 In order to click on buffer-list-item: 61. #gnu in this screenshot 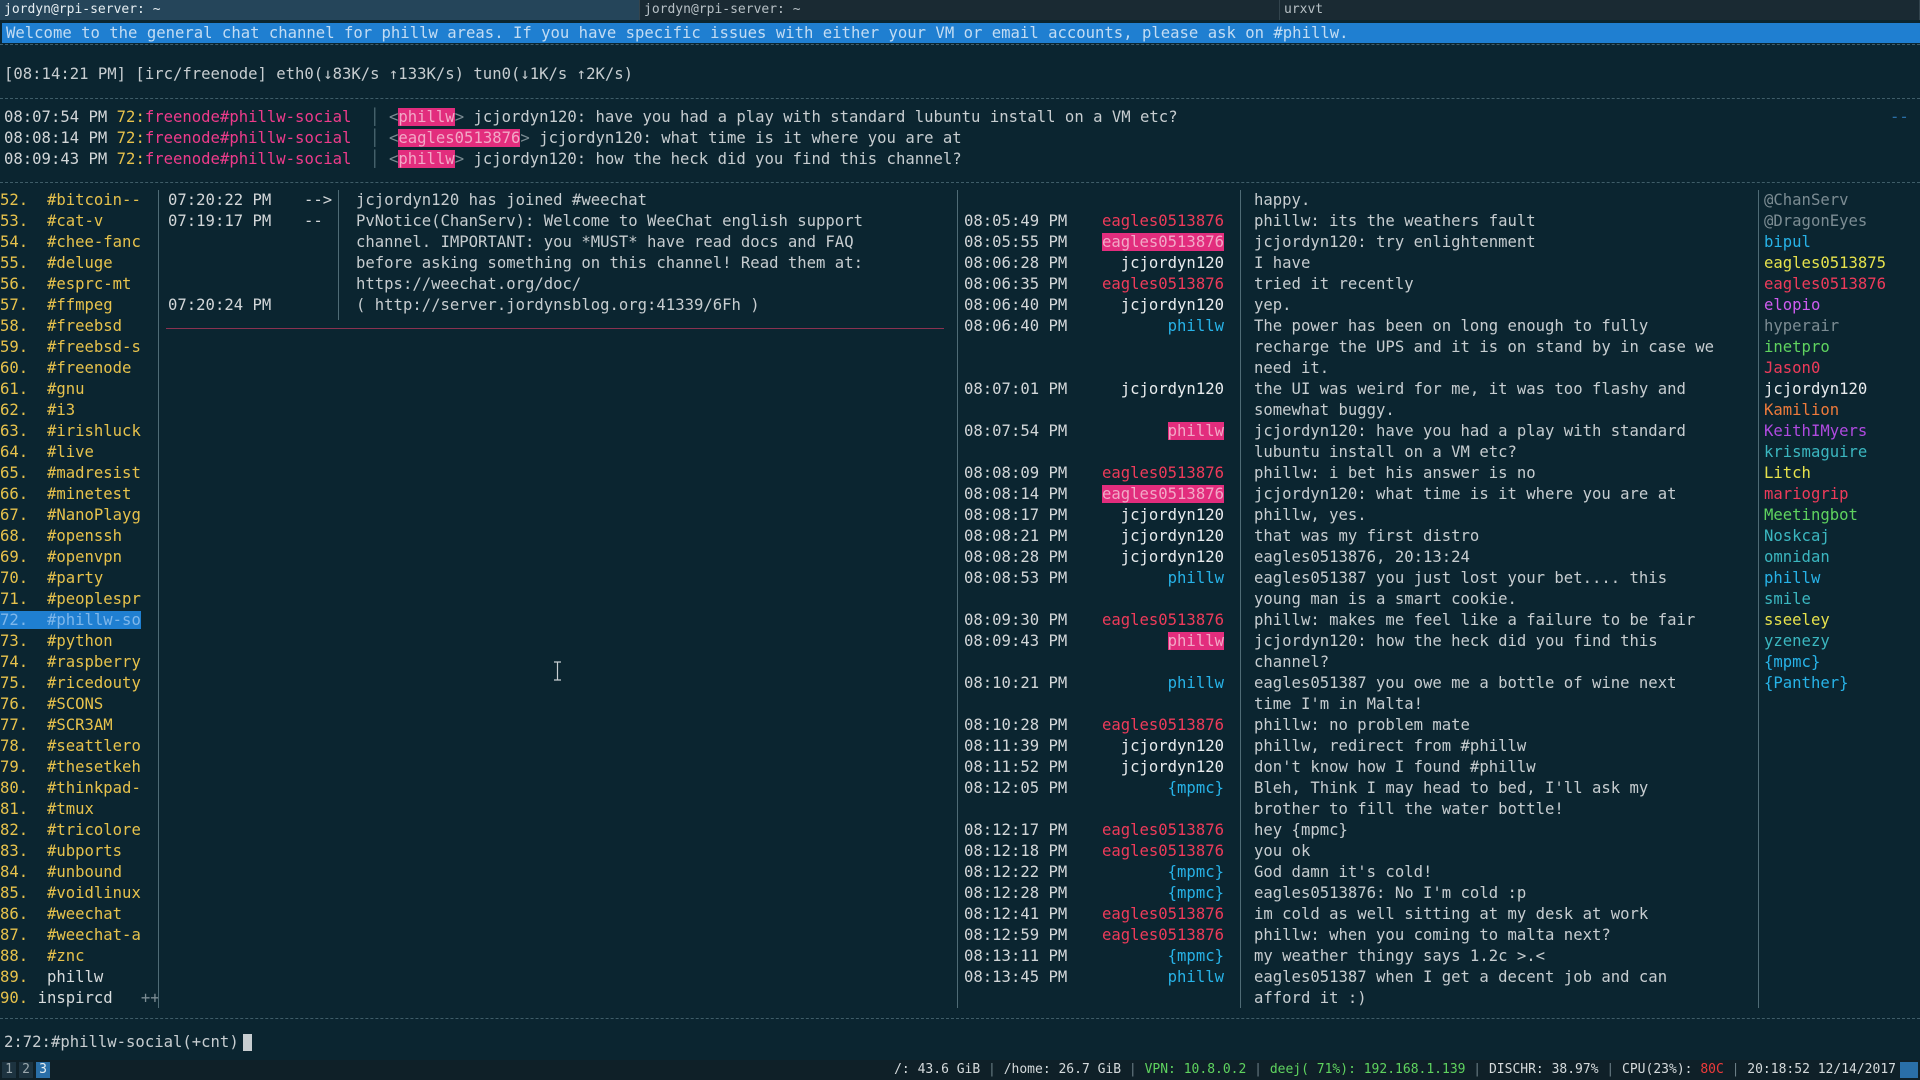, I will do `click(80, 389)`.